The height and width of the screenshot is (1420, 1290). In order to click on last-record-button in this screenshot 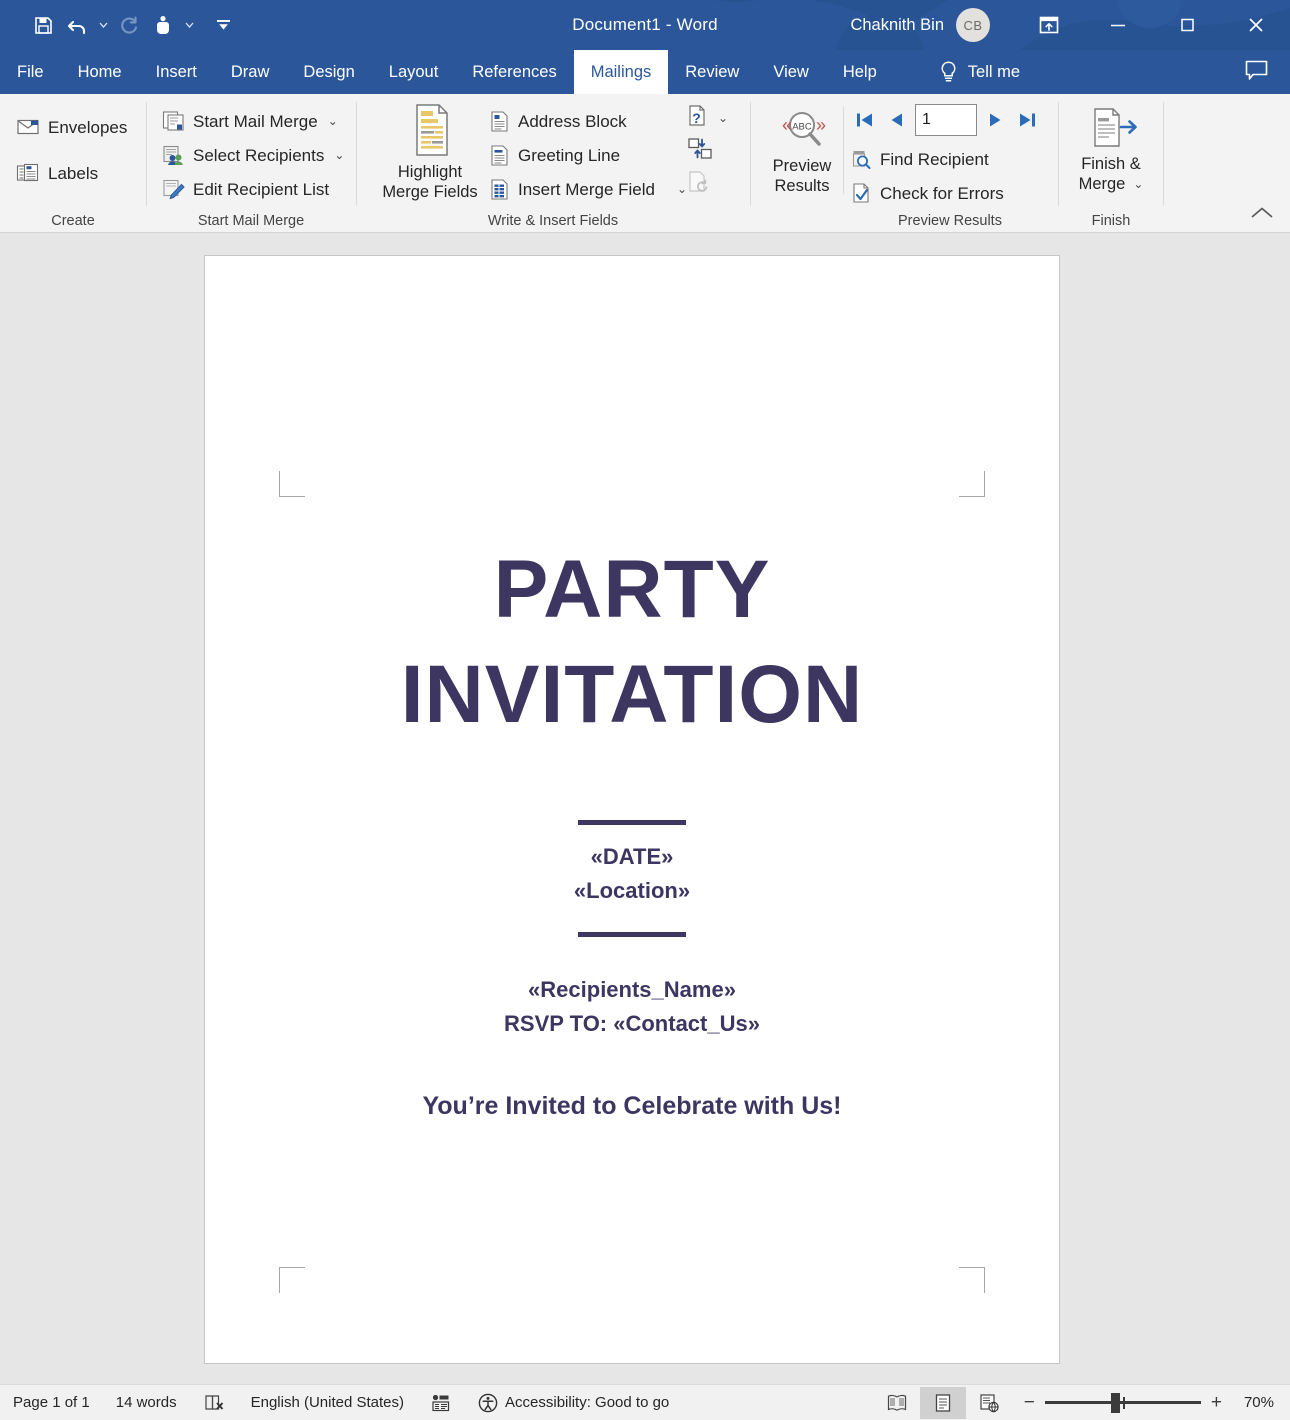, I will do `click(1027, 120)`.